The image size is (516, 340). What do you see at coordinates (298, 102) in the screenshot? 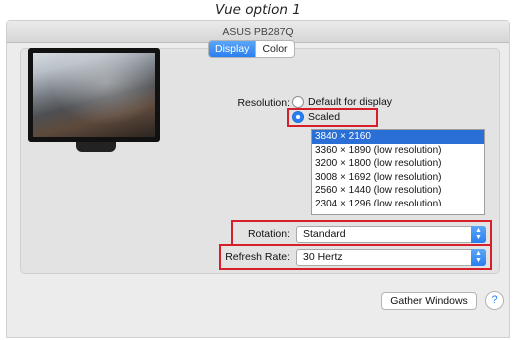
I see `radio-button` at bounding box center [298, 102].